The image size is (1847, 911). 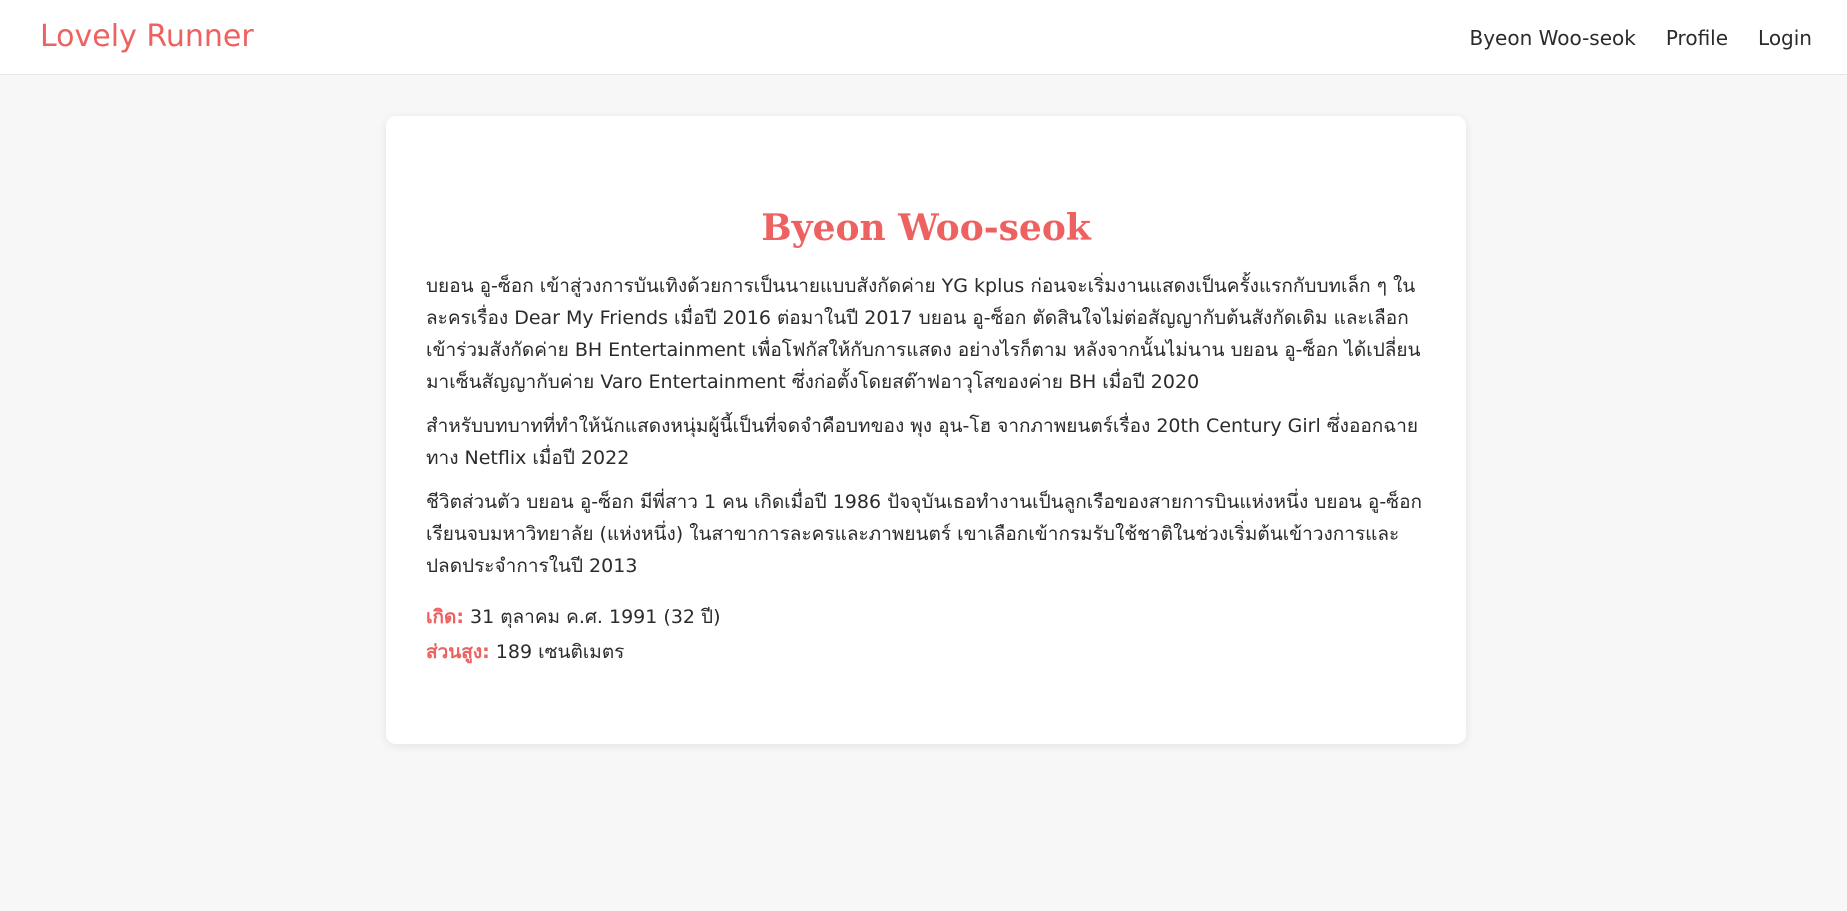 What do you see at coordinates (926, 617) in the screenshot?
I see `birth-fact: เกิด: 31 ตุลาคม ค.ศ. 1991 (32 ปี)` at bounding box center [926, 617].